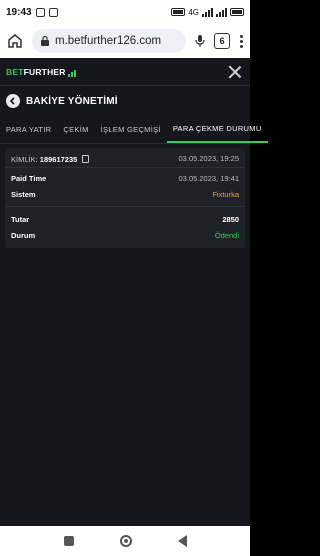  What do you see at coordinates (125, 219) in the screenshot?
I see `amount-row: Tutar 2850` at bounding box center [125, 219].